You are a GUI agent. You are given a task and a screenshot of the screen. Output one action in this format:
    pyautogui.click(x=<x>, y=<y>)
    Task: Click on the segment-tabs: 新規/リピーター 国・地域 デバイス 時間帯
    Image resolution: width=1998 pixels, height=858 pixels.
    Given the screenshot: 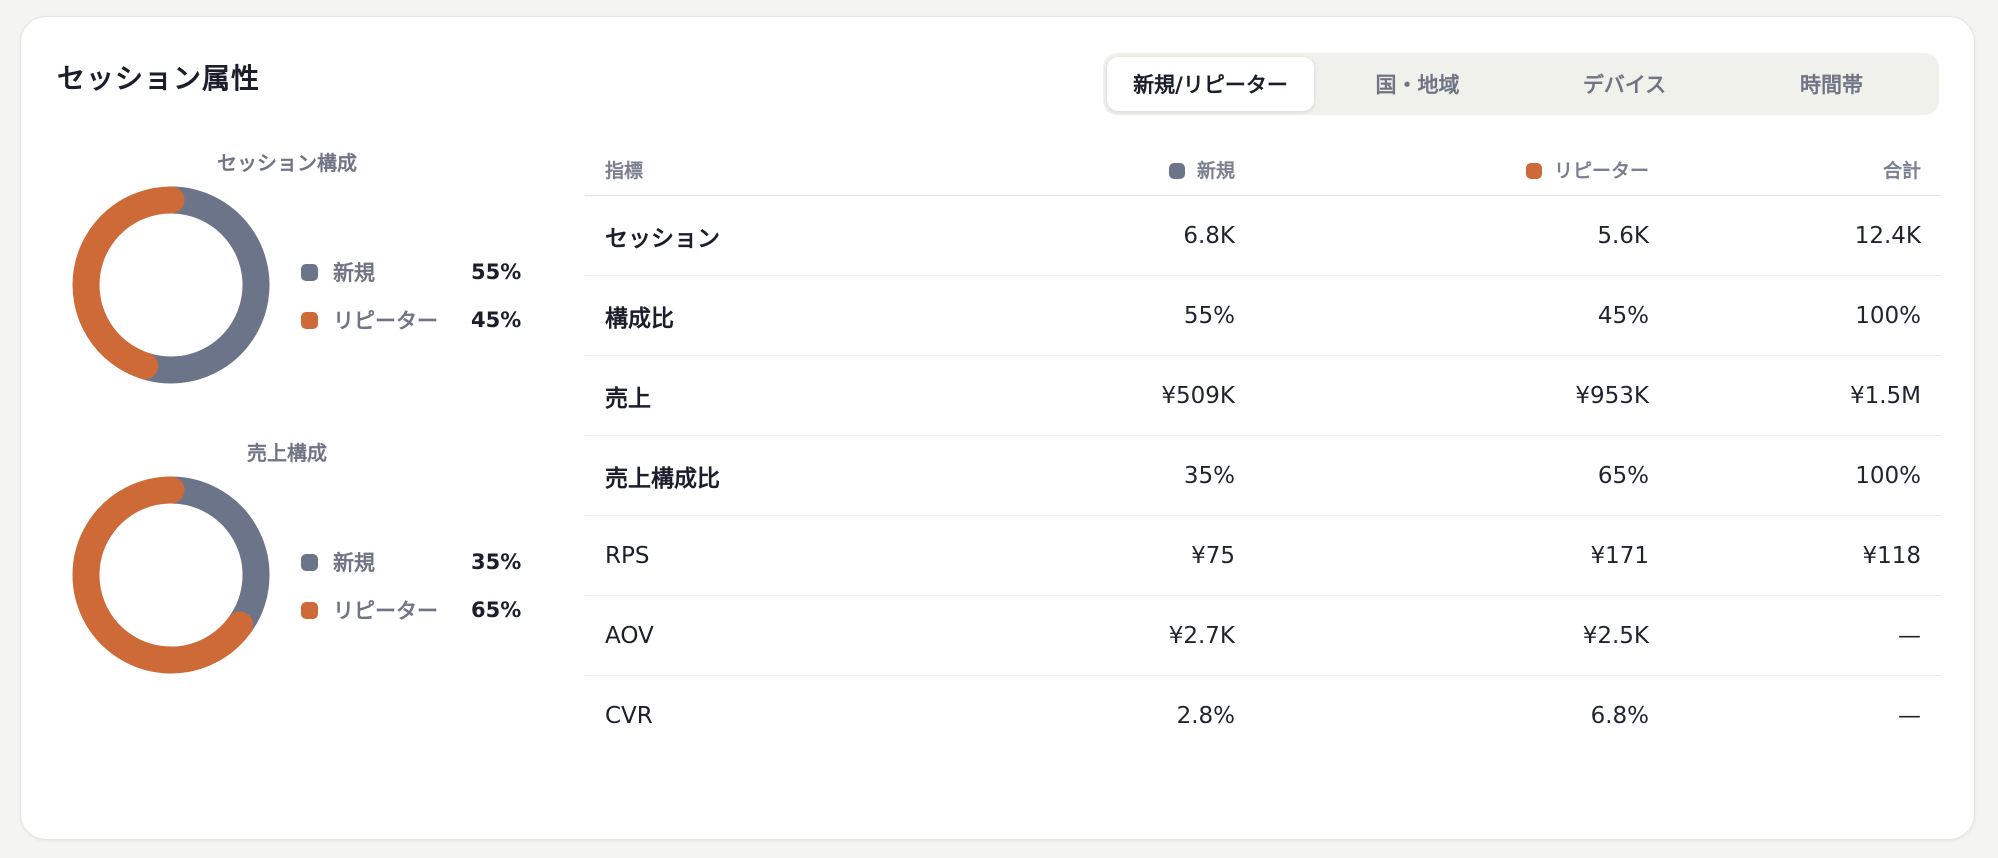 What is the action you would take?
    pyautogui.click(x=1521, y=84)
    